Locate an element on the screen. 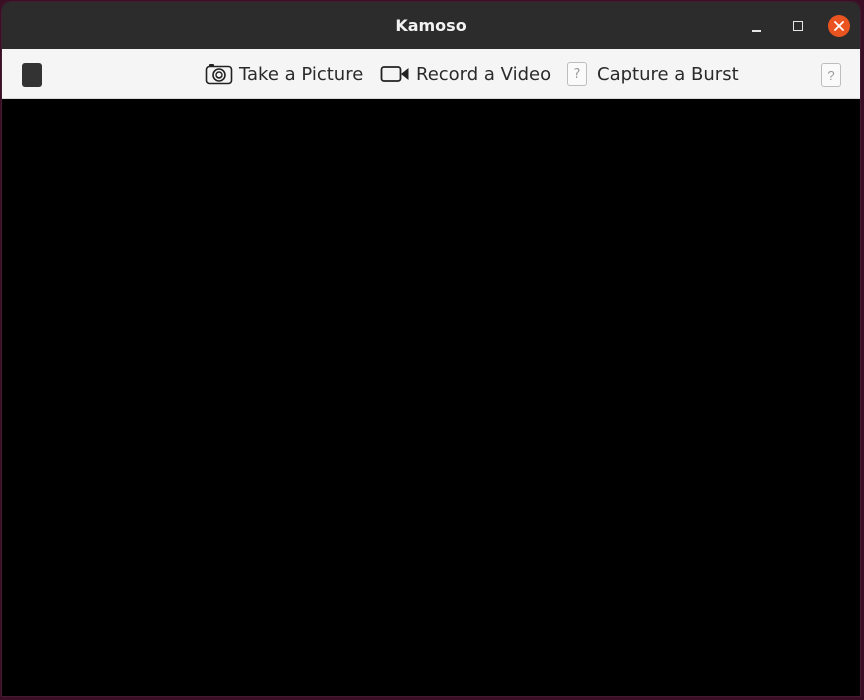 The image size is (864, 700). close-button is located at coordinates (839, 26).